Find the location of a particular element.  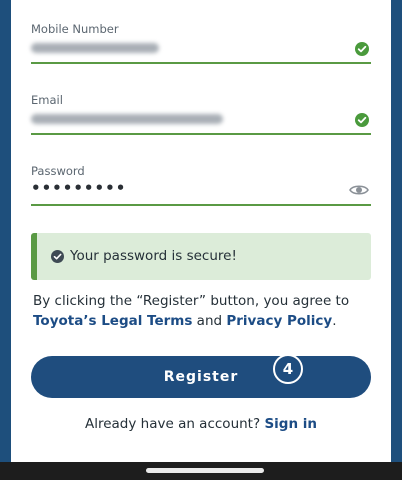

email-label: Email is located at coordinates (47, 100).